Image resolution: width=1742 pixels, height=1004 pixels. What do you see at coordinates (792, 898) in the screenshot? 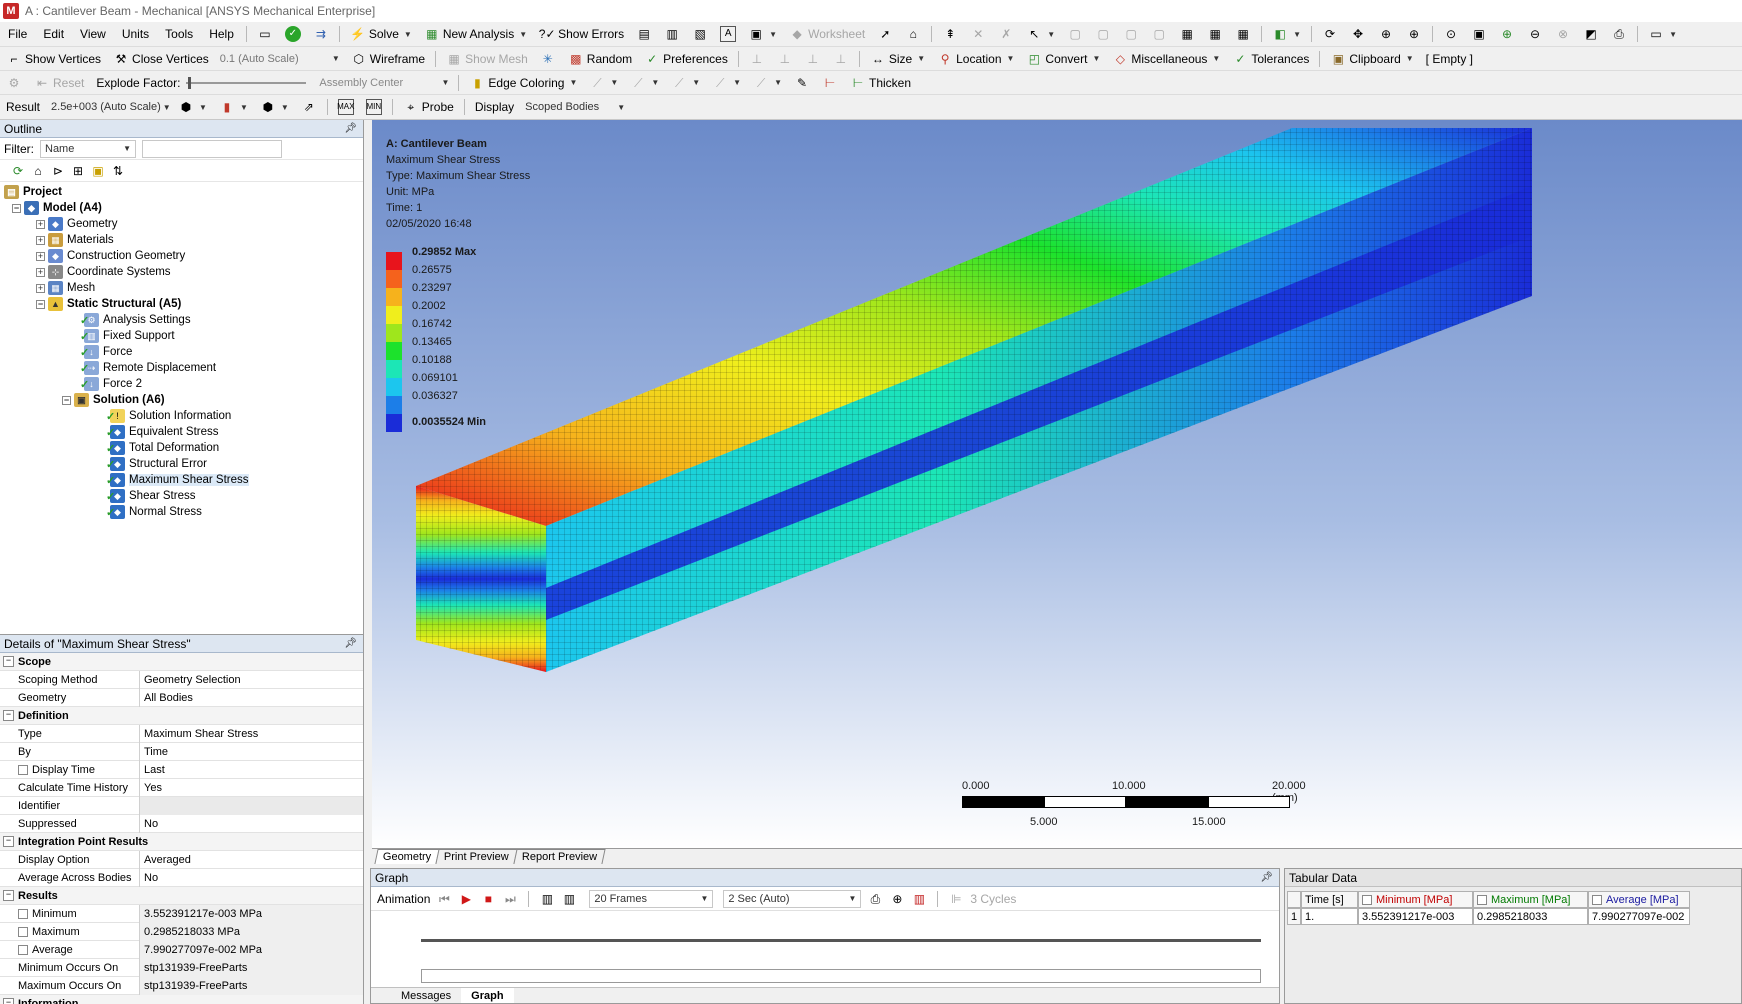
I see `duration-dropdown: 2 Sec (Auto) ▼` at bounding box center [792, 898].